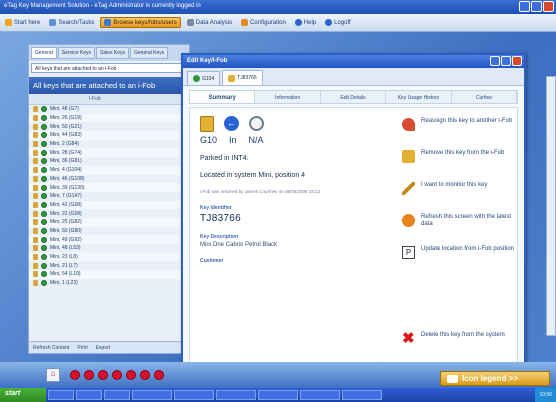 The width and height of the screenshot is (556, 402). I want to click on status-position: G10, so click(209, 140).